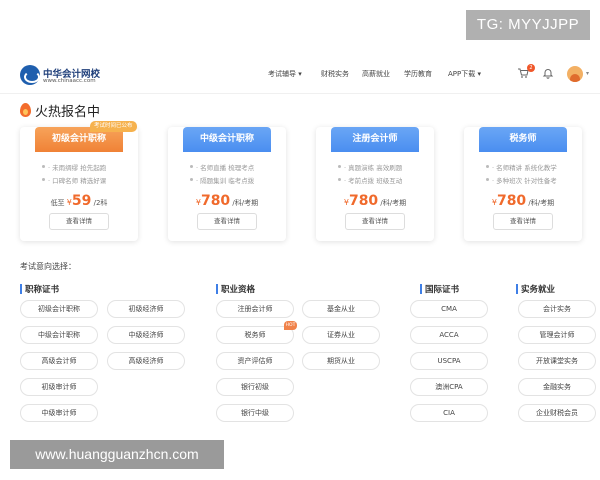 The height and width of the screenshot is (480, 600). Describe the element at coordinates (227, 139) in the screenshot. I see `card-title: 中级会计职称` at that location.